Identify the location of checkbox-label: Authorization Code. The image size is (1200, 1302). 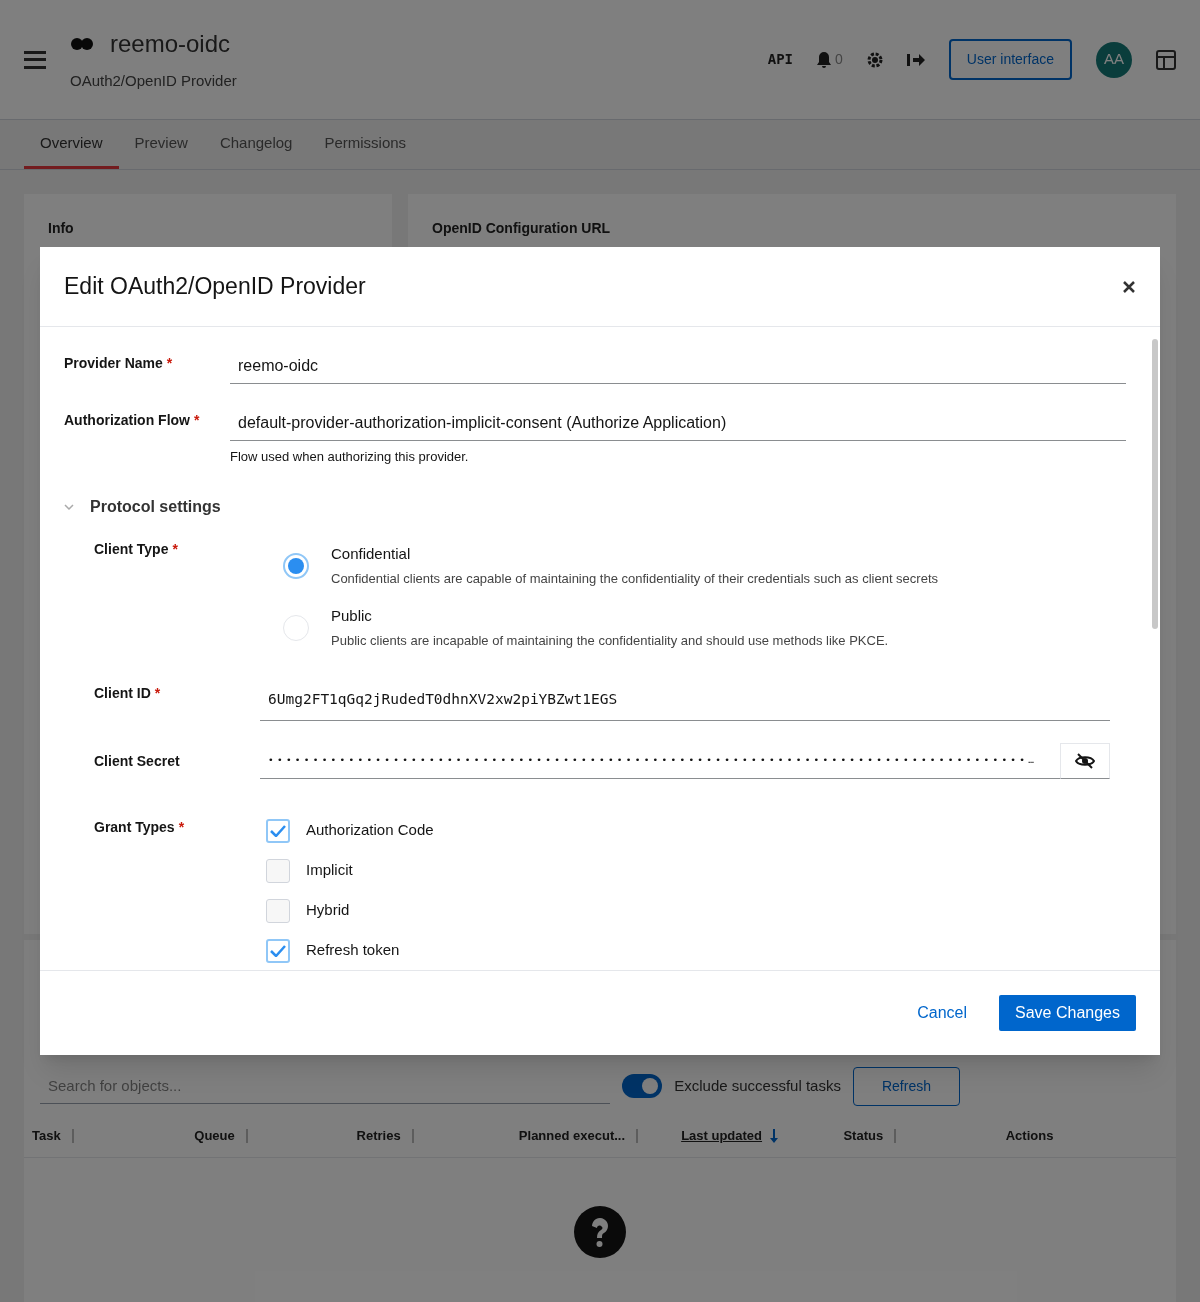
(370, 830).